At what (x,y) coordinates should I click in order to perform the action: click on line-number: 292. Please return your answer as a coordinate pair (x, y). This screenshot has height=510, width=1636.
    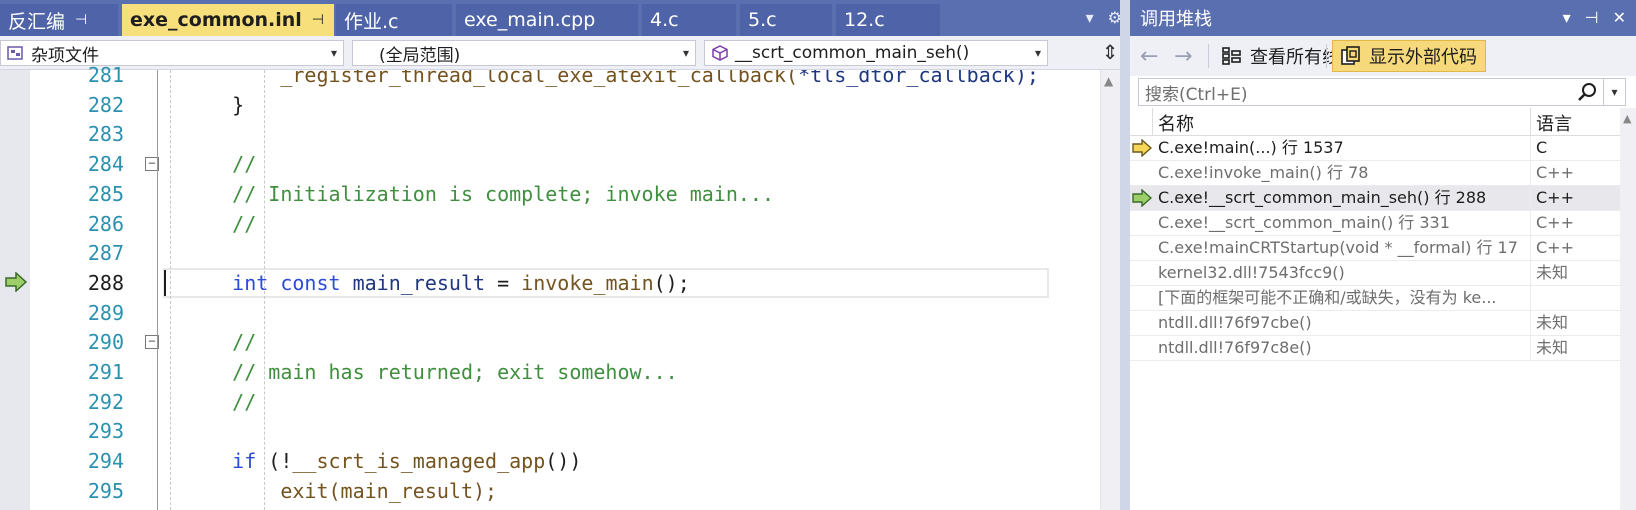
    Looking at the image, I should click on (105, 402).